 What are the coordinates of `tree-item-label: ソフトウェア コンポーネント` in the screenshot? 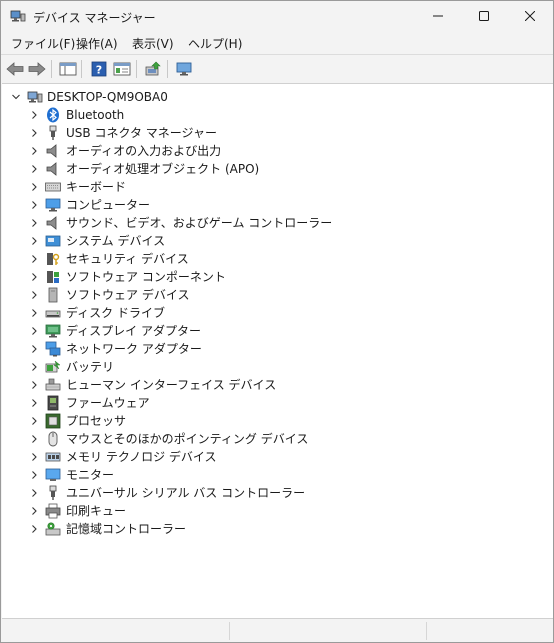 It's located at (146, 277).